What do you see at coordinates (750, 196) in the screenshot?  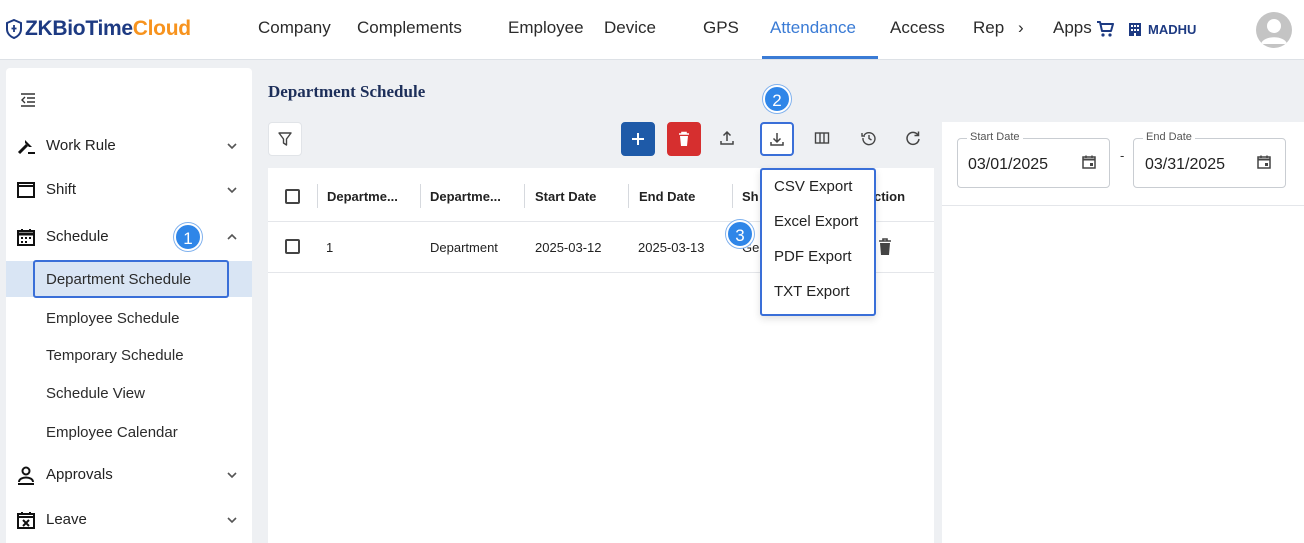 I see `column-header-shift: Sh` at bounding box center [750, 196].